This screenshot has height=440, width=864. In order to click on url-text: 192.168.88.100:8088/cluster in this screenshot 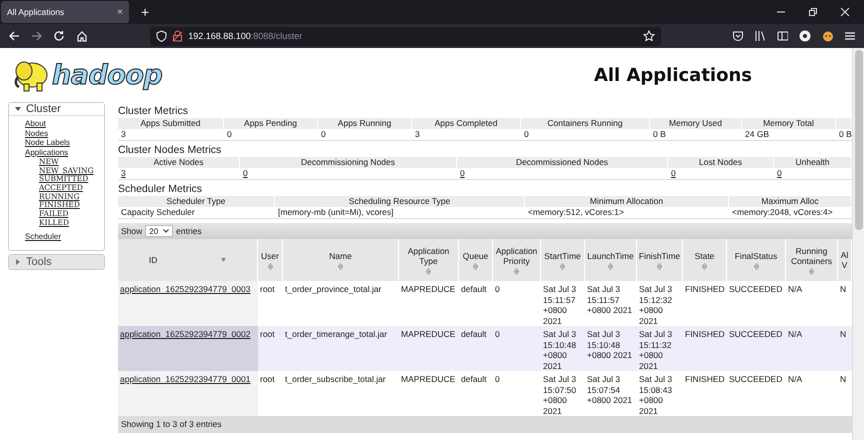, I will do `click(245, 36)`.